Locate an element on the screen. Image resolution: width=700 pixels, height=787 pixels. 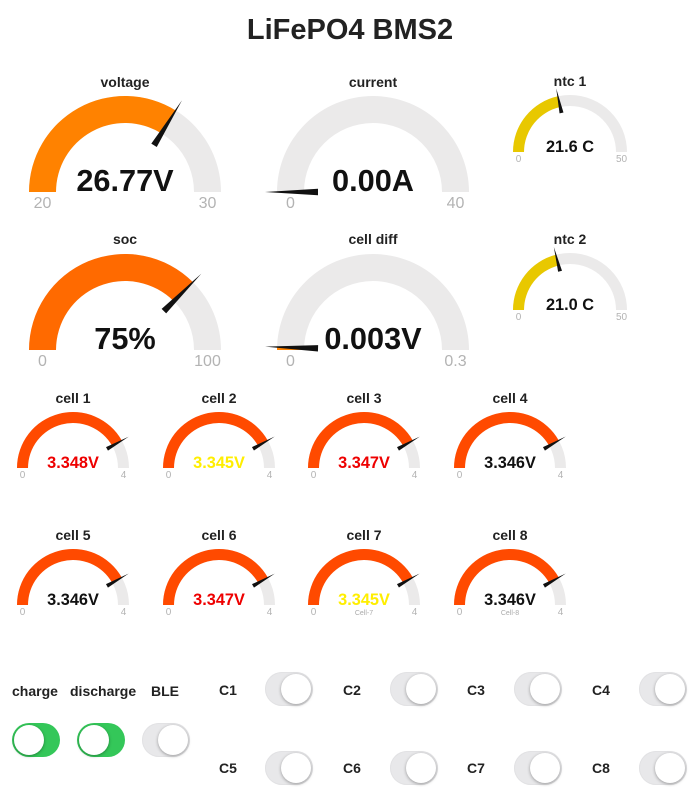
cell6-gauge: cell 6 3.347V 0 4 is located at coordinates (219, 577).